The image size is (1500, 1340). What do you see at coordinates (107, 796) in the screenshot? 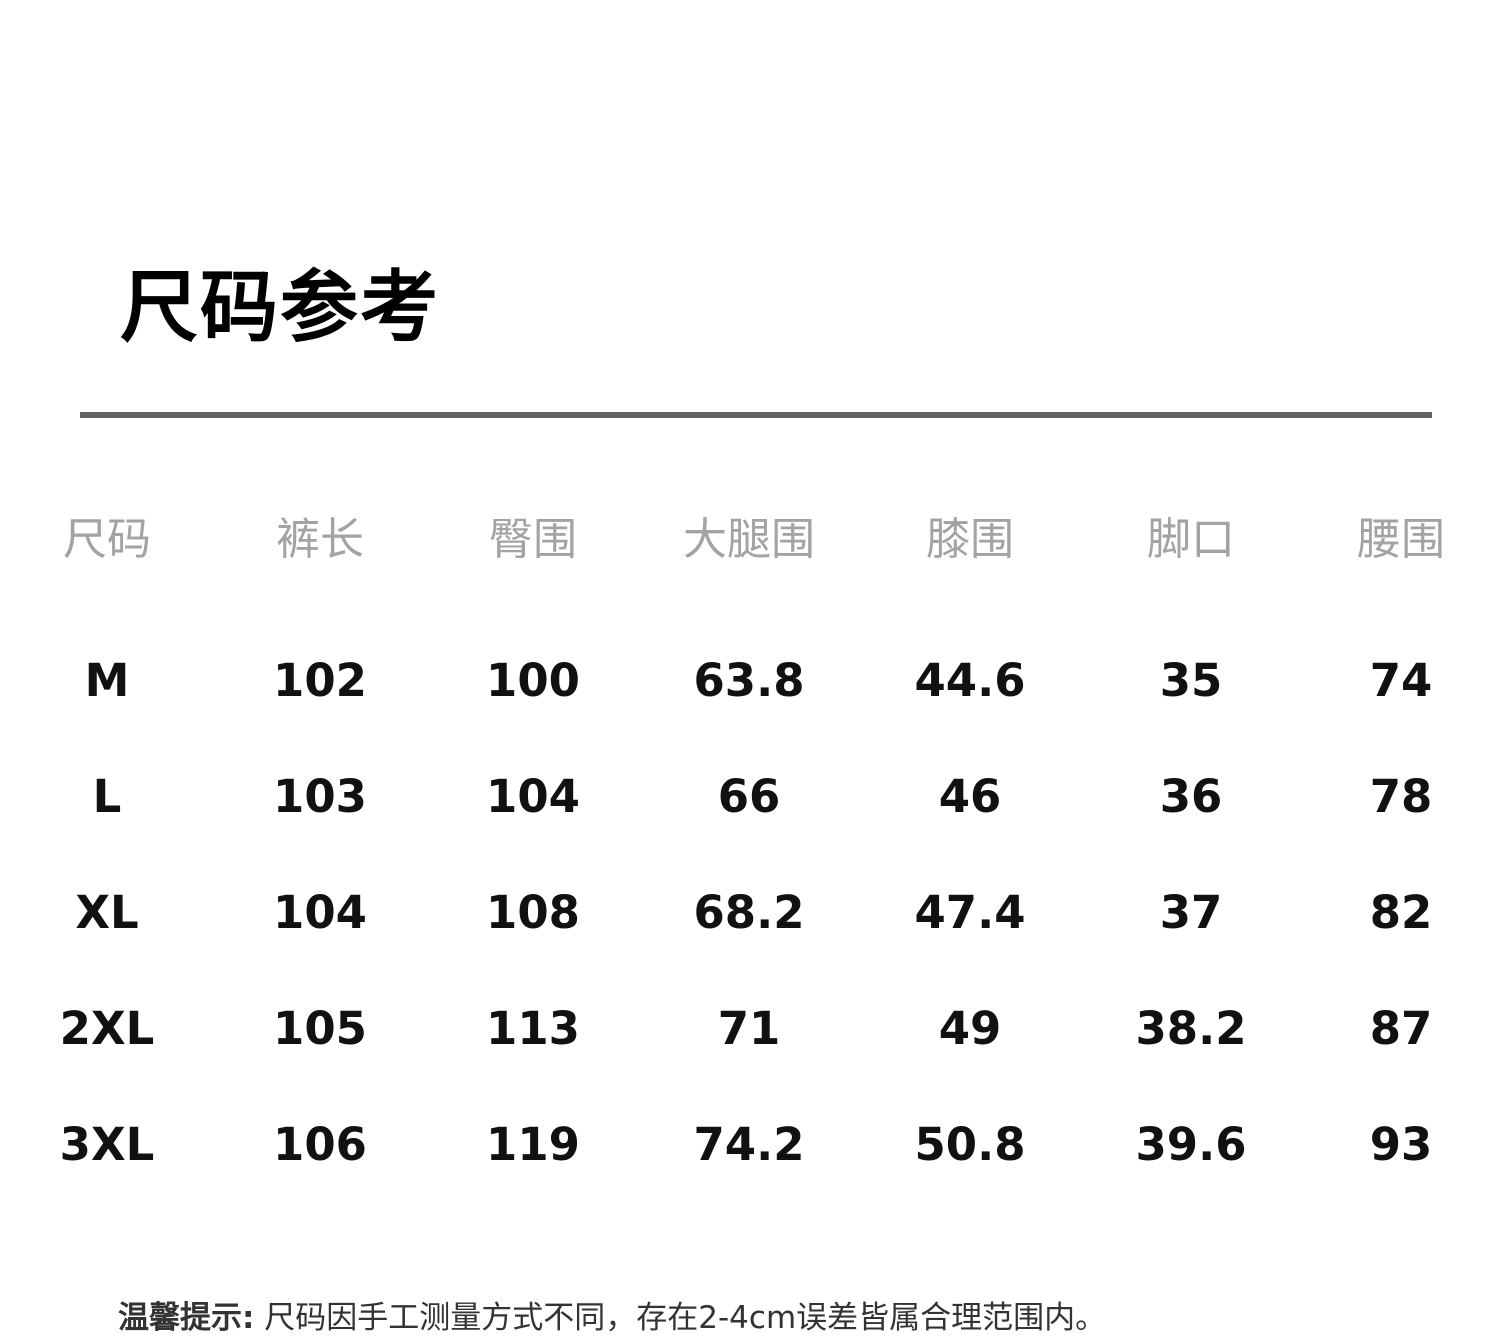
I see `table-cell: L` at bounding box center [107, 796].